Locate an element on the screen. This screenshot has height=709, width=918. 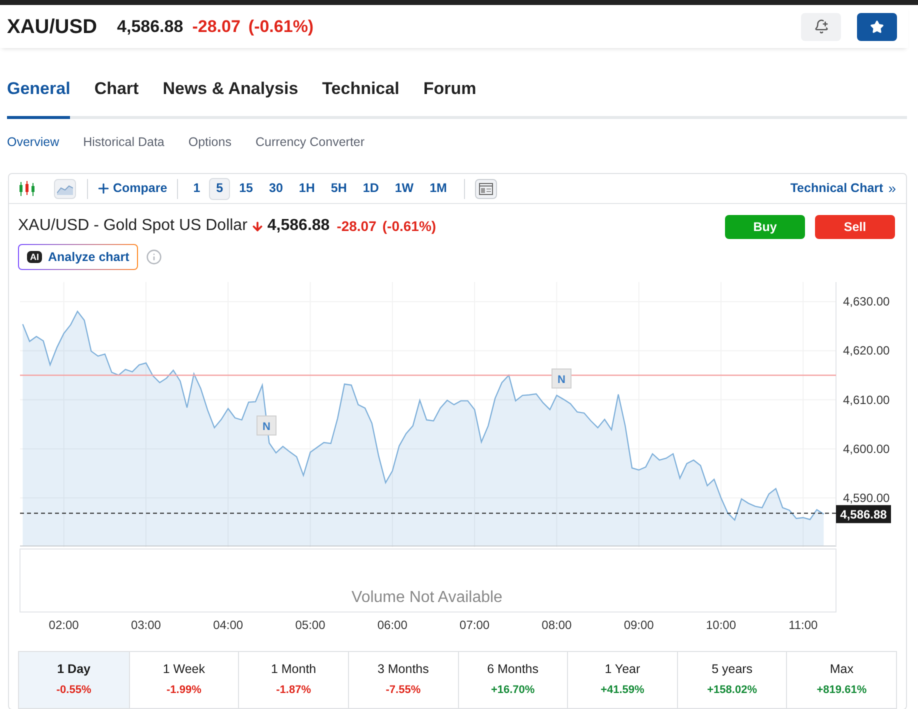
ai-badge: AI is located at coordinates (34, 257).